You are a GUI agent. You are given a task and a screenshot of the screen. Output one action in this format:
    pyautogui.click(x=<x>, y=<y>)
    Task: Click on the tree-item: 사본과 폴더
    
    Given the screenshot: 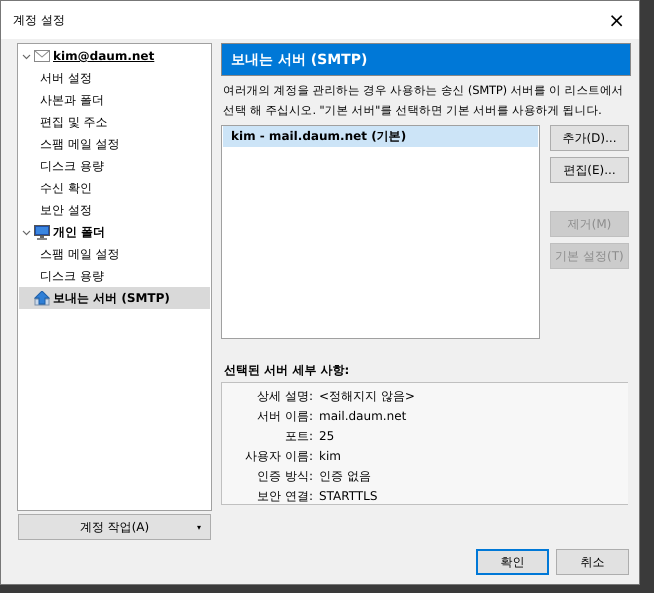 What is the action you would take?
    pyautogui.click(x=114, y=100)
    